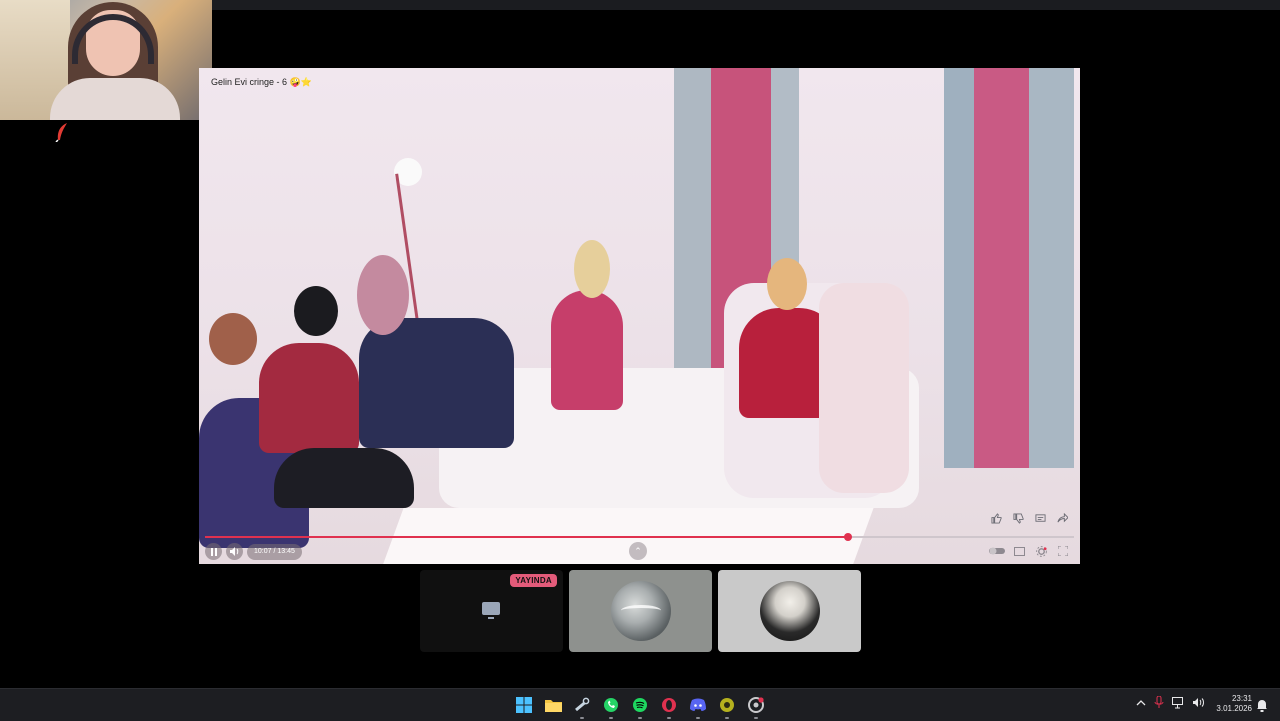 The height and width of the screenshot is (721, 1280). I want to click on volume-button, so click(234, 551).